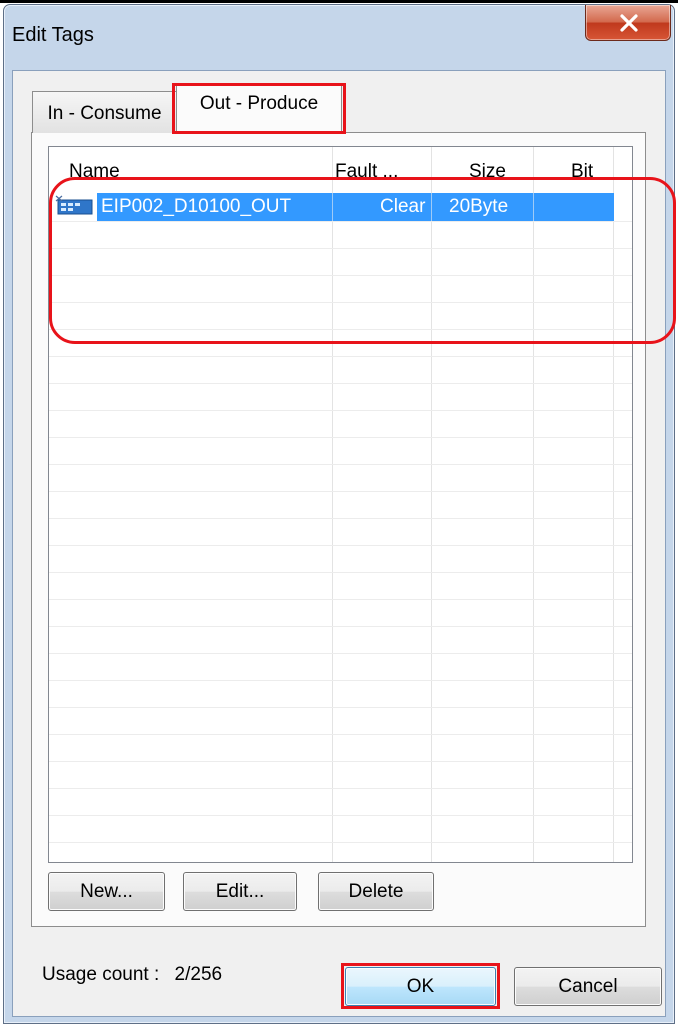 The image size is (678, 1028). What do you see at coordinates (104, 112) in the screenshot?
I see `tab-in-consume: In - Consume` at bounding box center [104, 112].